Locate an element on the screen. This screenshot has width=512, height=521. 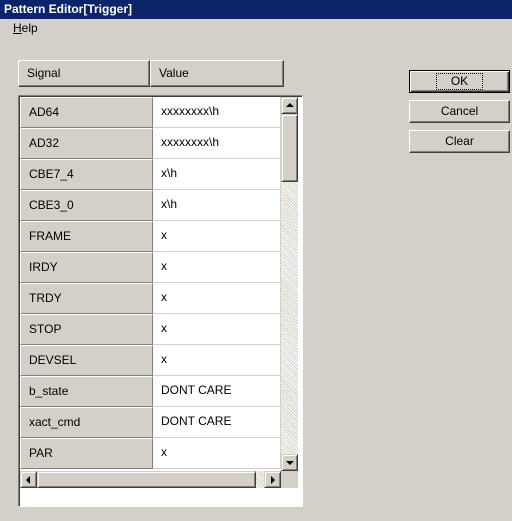
signal-name-cell: CBE3_0 is located at coordinates (86, 205).